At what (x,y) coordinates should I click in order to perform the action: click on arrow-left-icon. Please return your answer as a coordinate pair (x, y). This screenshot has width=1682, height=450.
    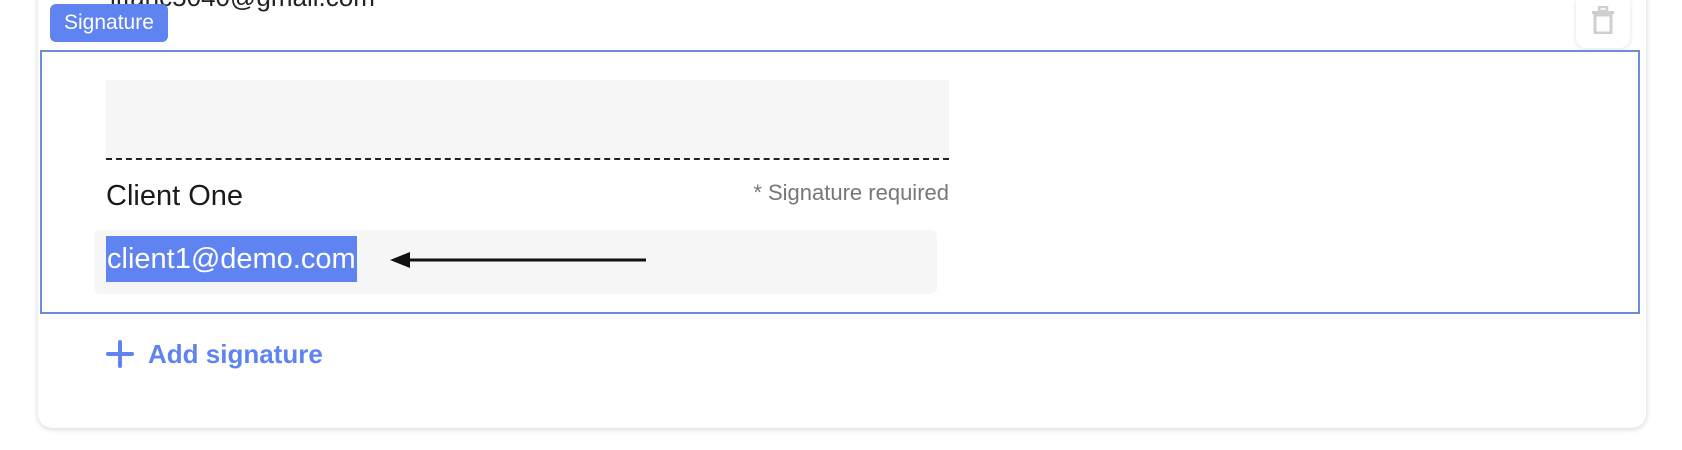
    Looking at the image, I should click on (518, 260).